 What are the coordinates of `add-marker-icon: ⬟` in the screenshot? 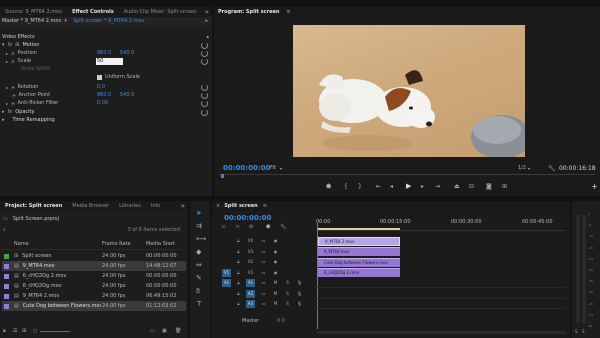 It's located at (268, 227).